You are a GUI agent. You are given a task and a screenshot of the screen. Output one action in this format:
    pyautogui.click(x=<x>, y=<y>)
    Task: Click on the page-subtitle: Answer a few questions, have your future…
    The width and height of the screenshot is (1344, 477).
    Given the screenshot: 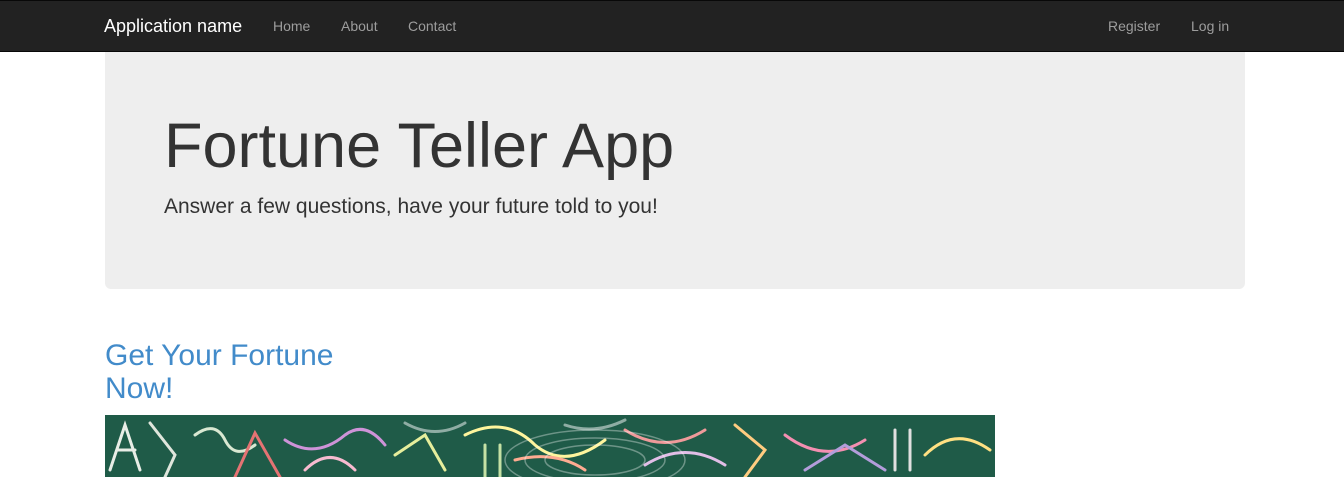 What is the action you would take?
    pyautogui.click(x=411, y=206)
    